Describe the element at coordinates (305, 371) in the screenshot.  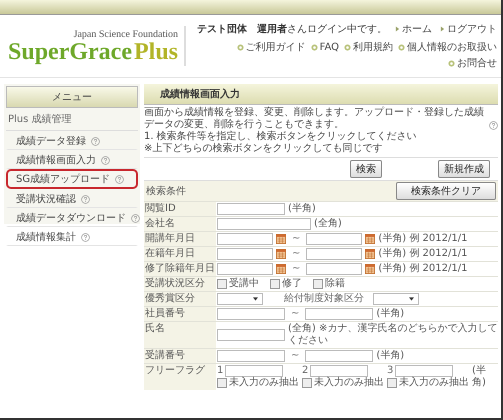
I see `flag-number: 2` at that location.